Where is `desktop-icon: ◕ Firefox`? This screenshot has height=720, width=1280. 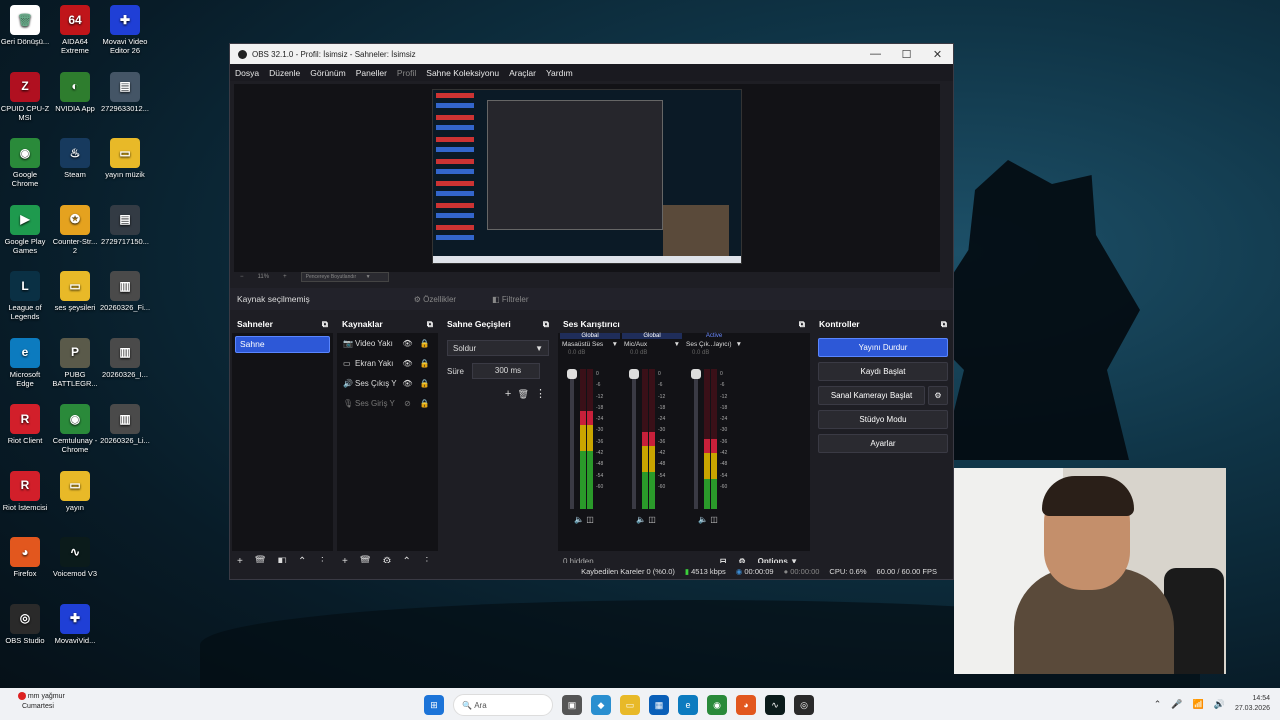
desktop-icon: ◕ Firefox is located at coordinates (25, 557).